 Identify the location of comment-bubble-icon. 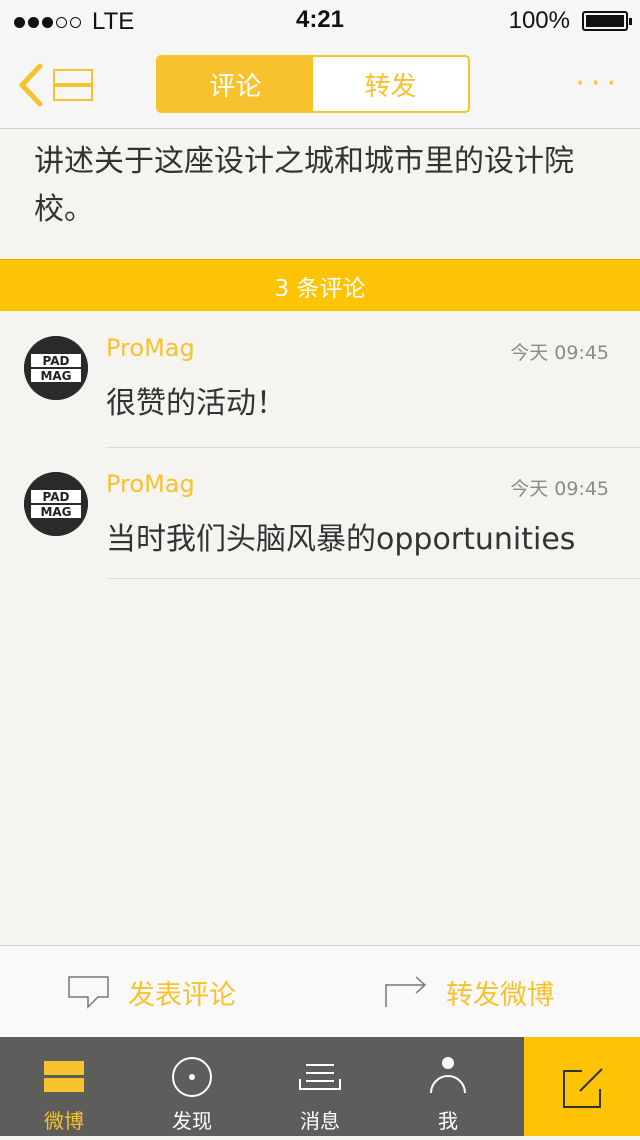
(88, 992).